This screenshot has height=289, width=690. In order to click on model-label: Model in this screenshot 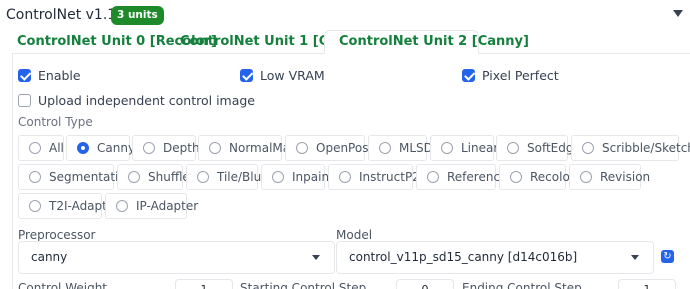, I will do `click(354, 235)`.